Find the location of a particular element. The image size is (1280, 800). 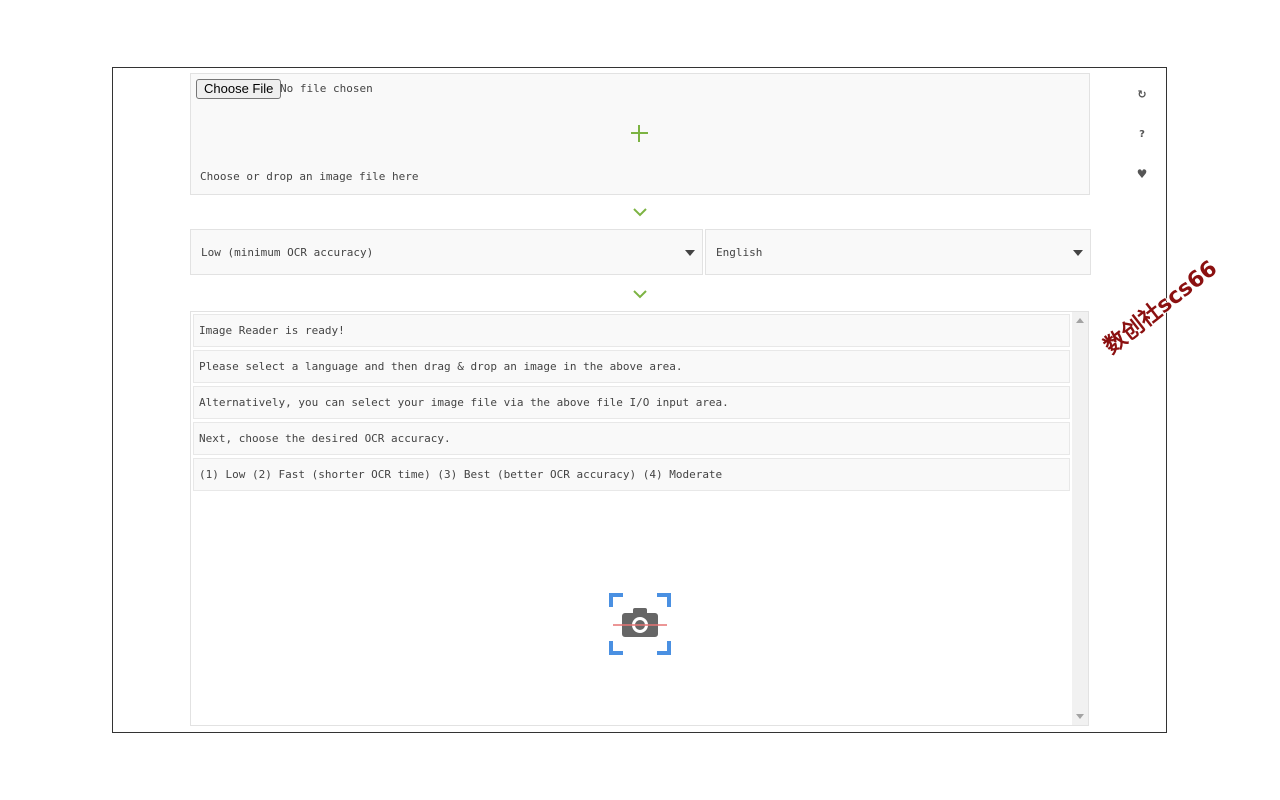

log-line: Image Reader is ready! is located at coordinates (631, 330).